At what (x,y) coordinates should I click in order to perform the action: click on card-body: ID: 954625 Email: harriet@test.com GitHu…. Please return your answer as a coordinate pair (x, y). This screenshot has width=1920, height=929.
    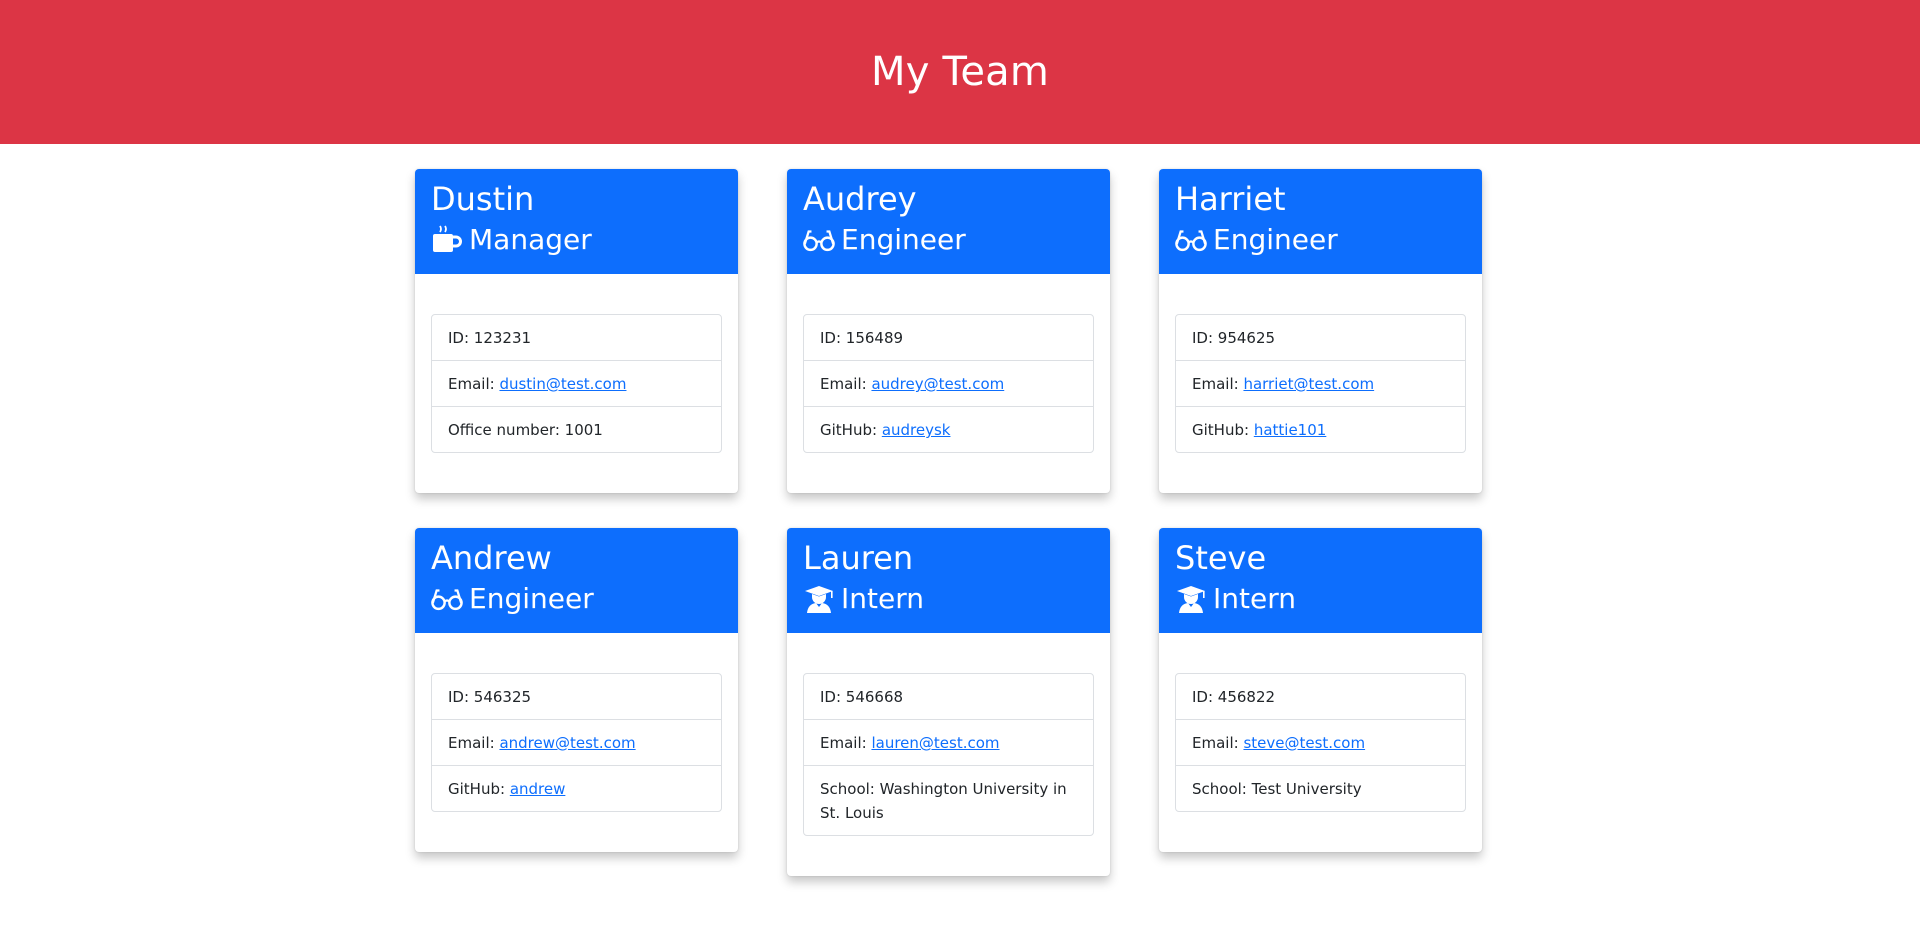
    Looking at the image, I should click on (1320, 383).